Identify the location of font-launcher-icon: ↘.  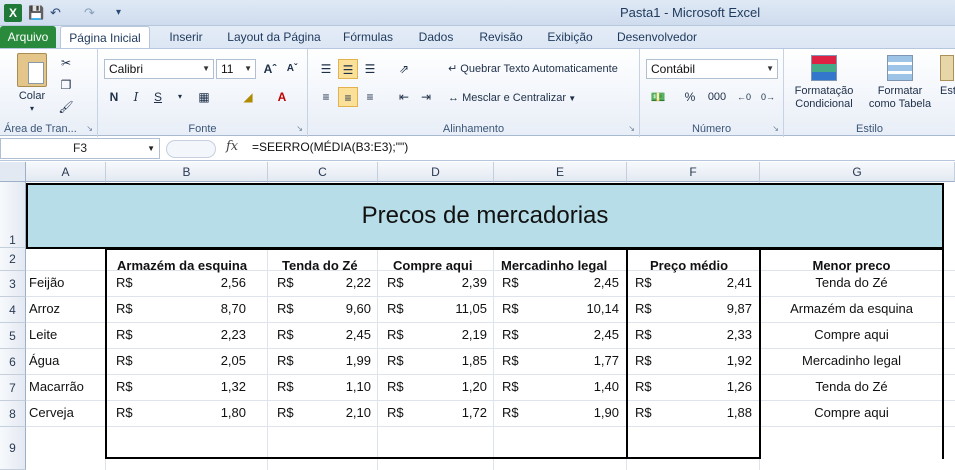
(299, 128).